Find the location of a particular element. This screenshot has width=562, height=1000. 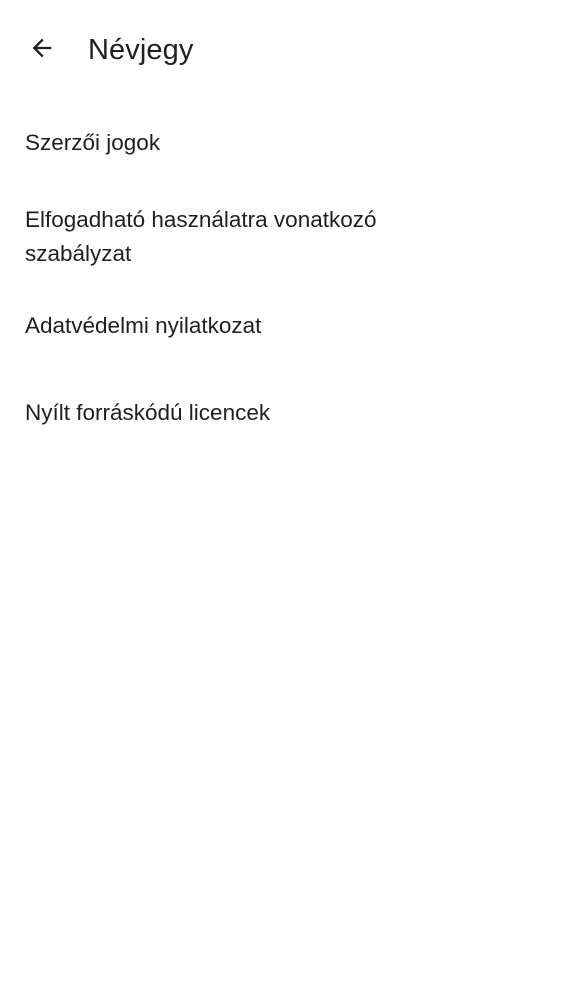

list-item-label: Szerzői jogok is located at coordinates (93, 142).